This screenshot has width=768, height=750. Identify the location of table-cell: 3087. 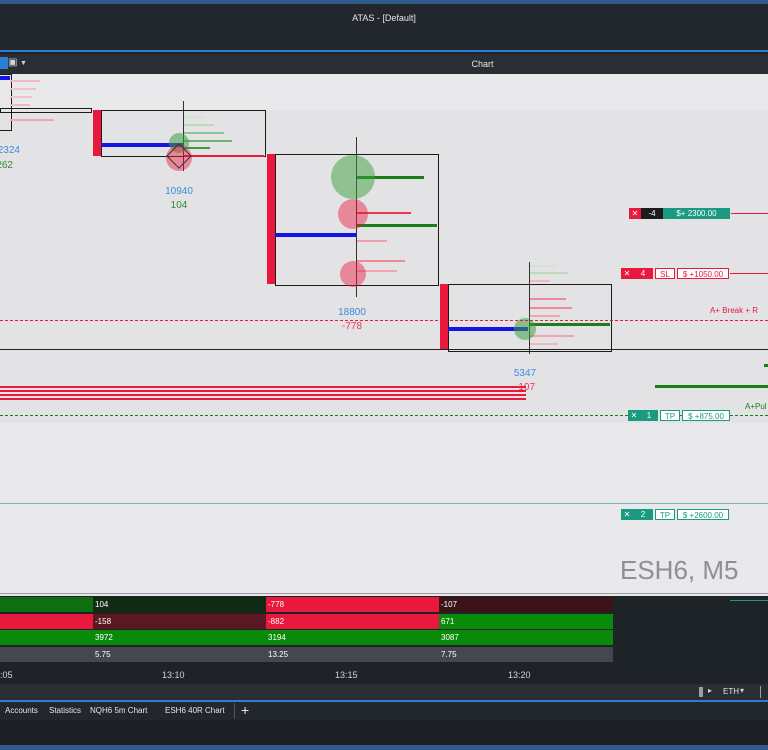
(526, 637).